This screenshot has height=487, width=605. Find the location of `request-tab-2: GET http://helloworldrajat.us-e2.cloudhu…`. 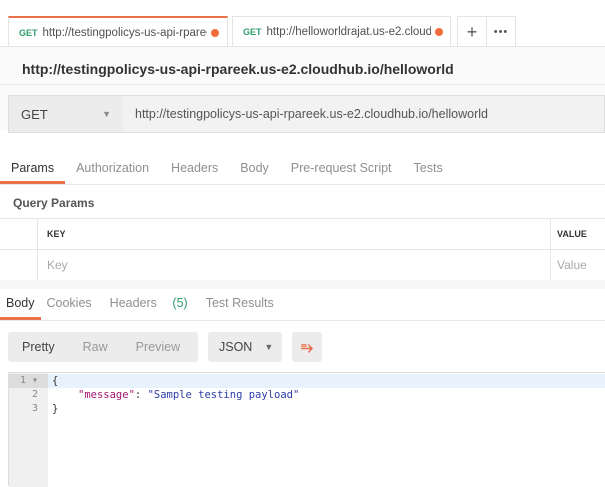

request-tab-2: GET http://helloworldrajat.us-e2.cloudhu… is located at coordinates (341, 31).